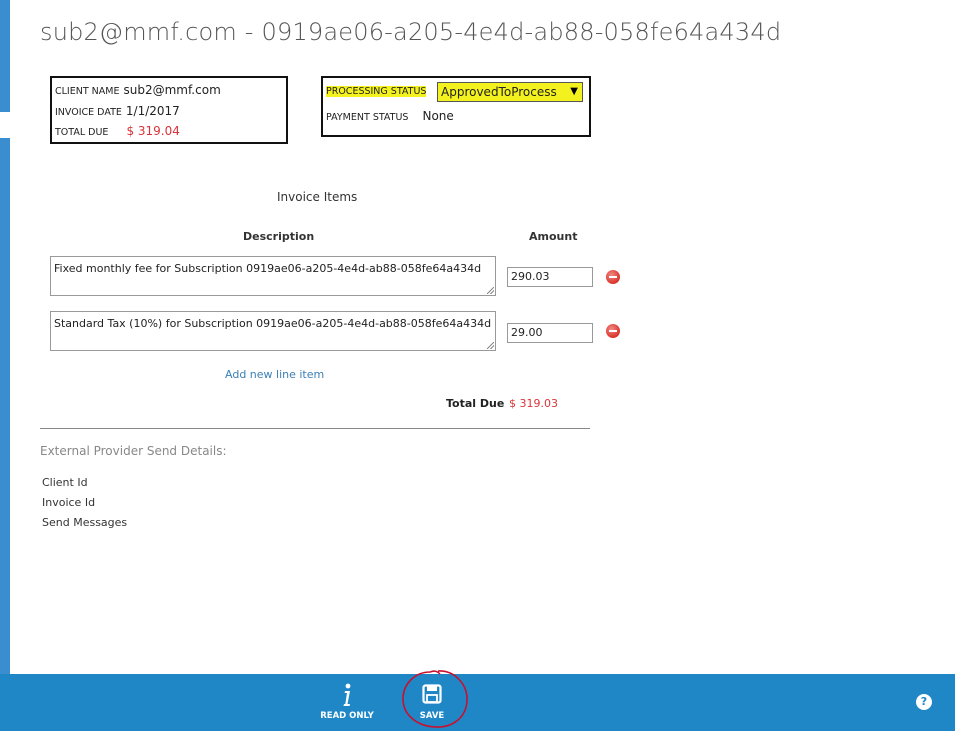  I want to click on line-item-amount-input: 290.03, so click(550, 277).